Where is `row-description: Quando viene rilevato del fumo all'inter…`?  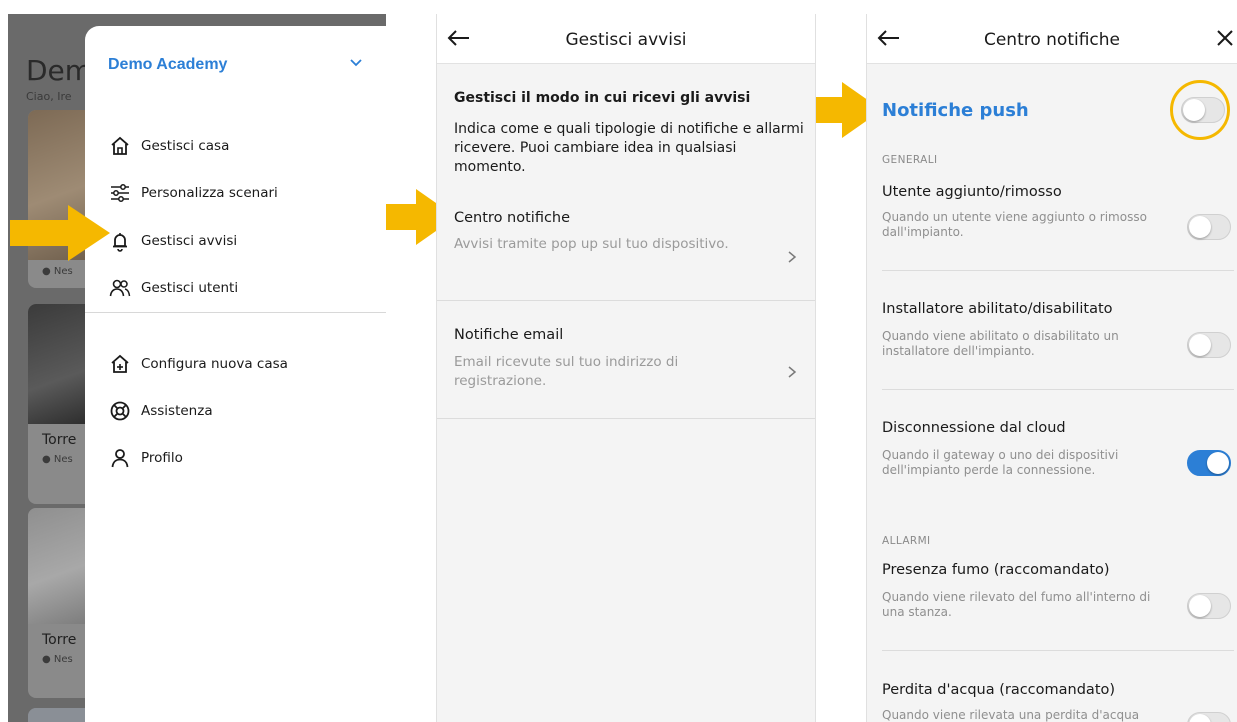 row-description: Quando viene rilevato del fumo all'inter… is located at coordinates (1016, 604).